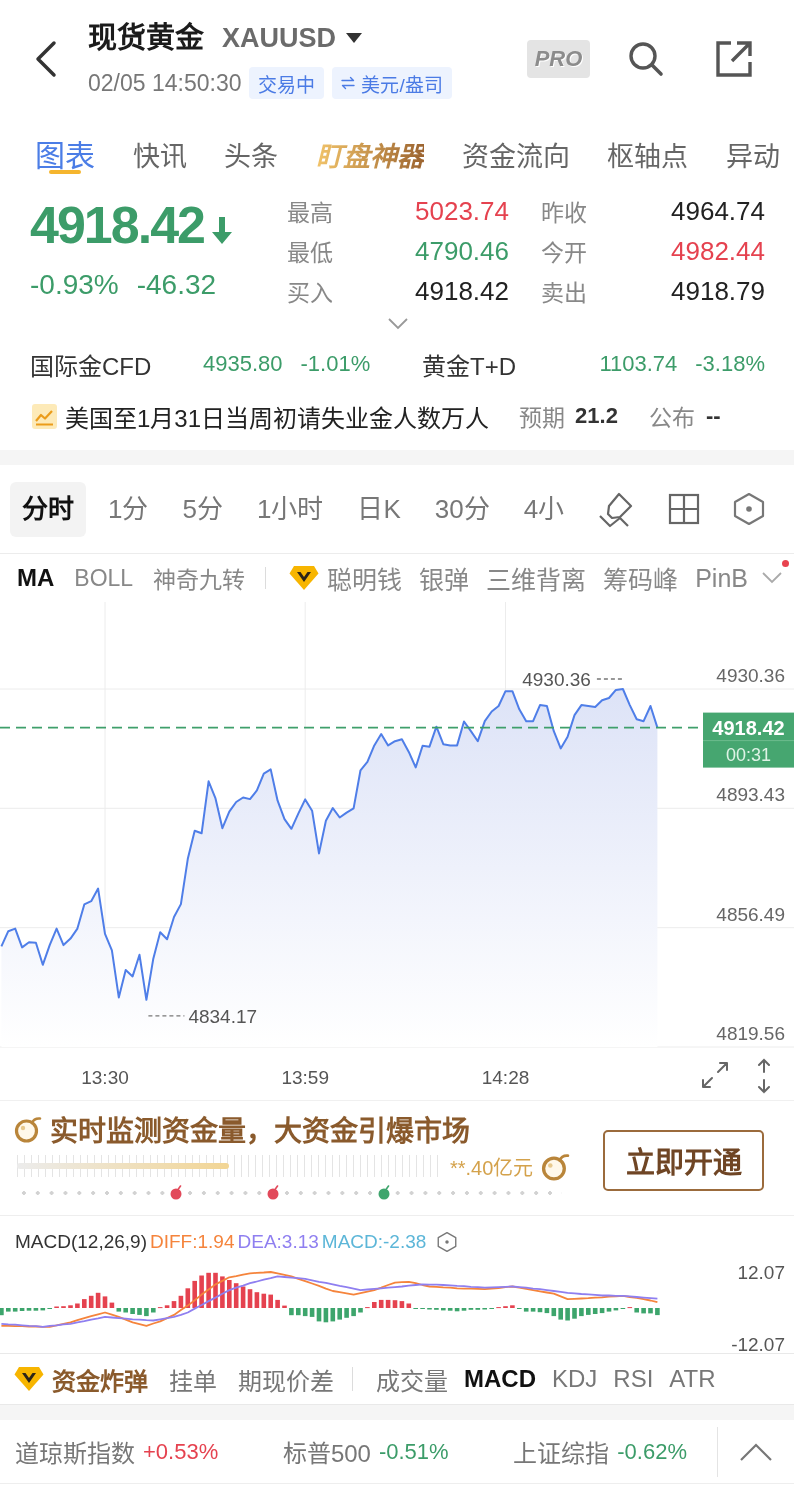  Describe the element at coordinates (75, 1451) in the screenshot. I see `index-name: 道琼斯指数` at that location.